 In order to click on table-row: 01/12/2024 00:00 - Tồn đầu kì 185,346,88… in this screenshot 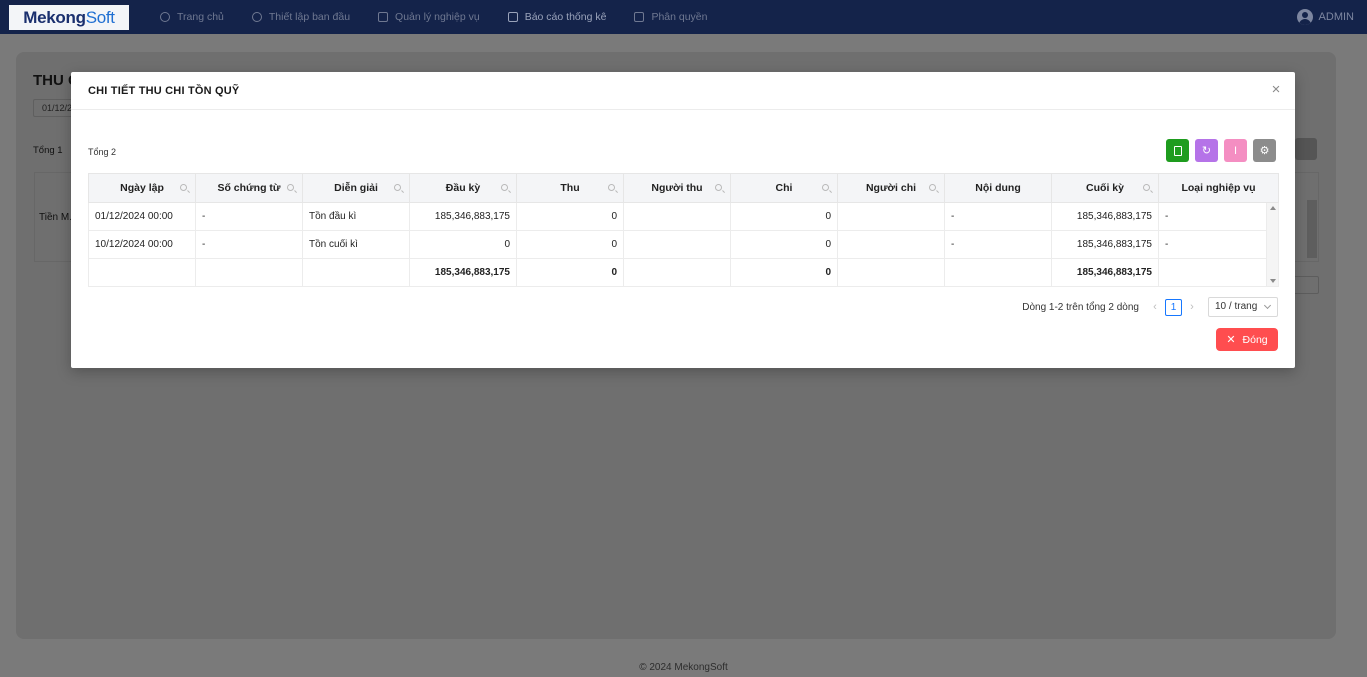, I will do `click(683, 216)`.